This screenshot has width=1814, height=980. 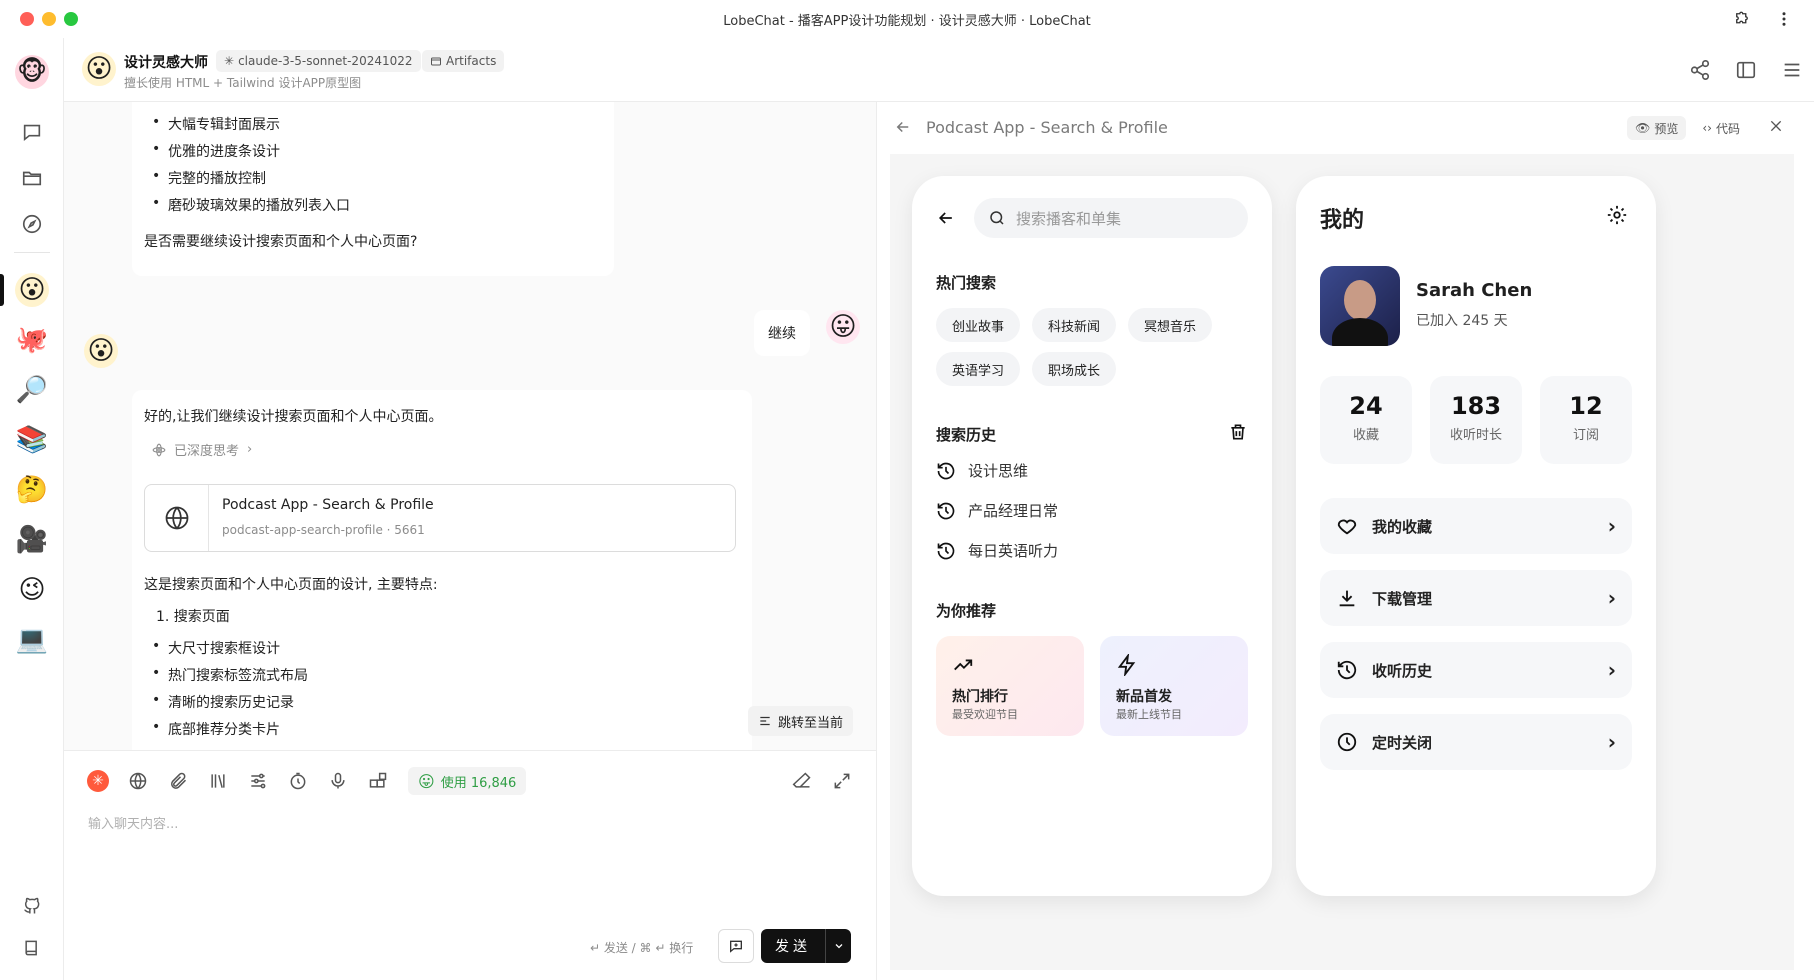 What do you see at coordinates (978, 369) in the screenshot?
I see `hot-tag: 英语学习` at bounding box center [978, 369].